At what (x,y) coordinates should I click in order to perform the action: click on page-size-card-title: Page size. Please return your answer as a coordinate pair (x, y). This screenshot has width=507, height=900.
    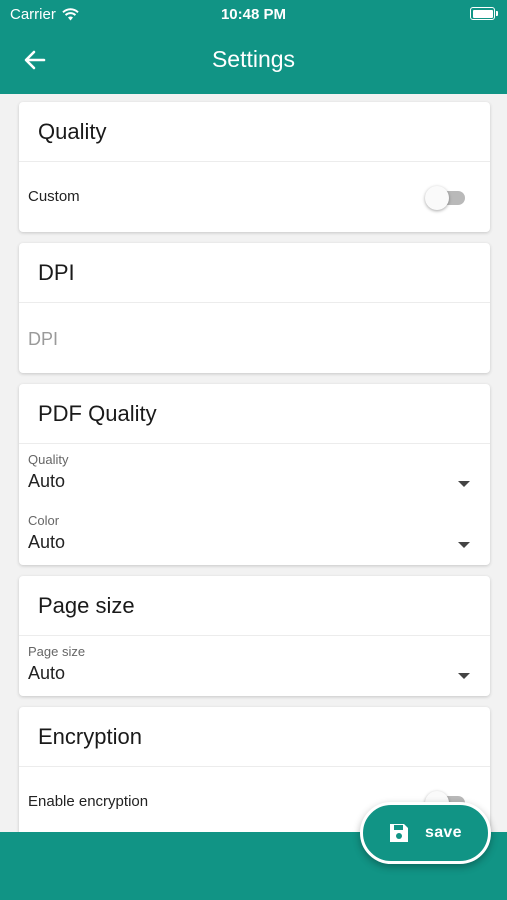
    Looking at the image, I should click on (254, 606).